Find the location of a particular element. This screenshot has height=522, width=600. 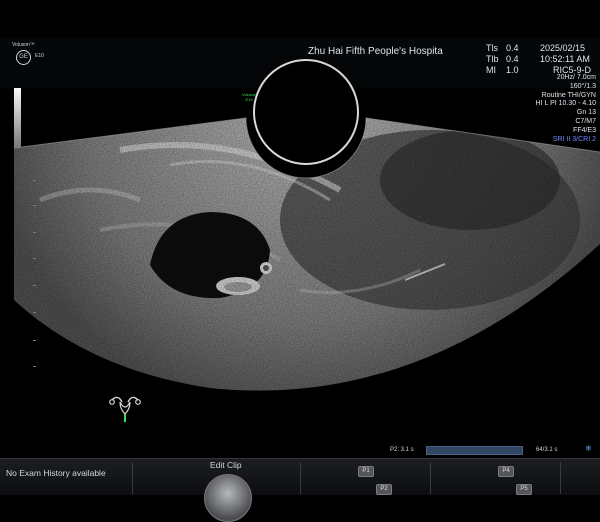

cine-loop-label: P2: 3.1 s is located at coordinates (402, 450).